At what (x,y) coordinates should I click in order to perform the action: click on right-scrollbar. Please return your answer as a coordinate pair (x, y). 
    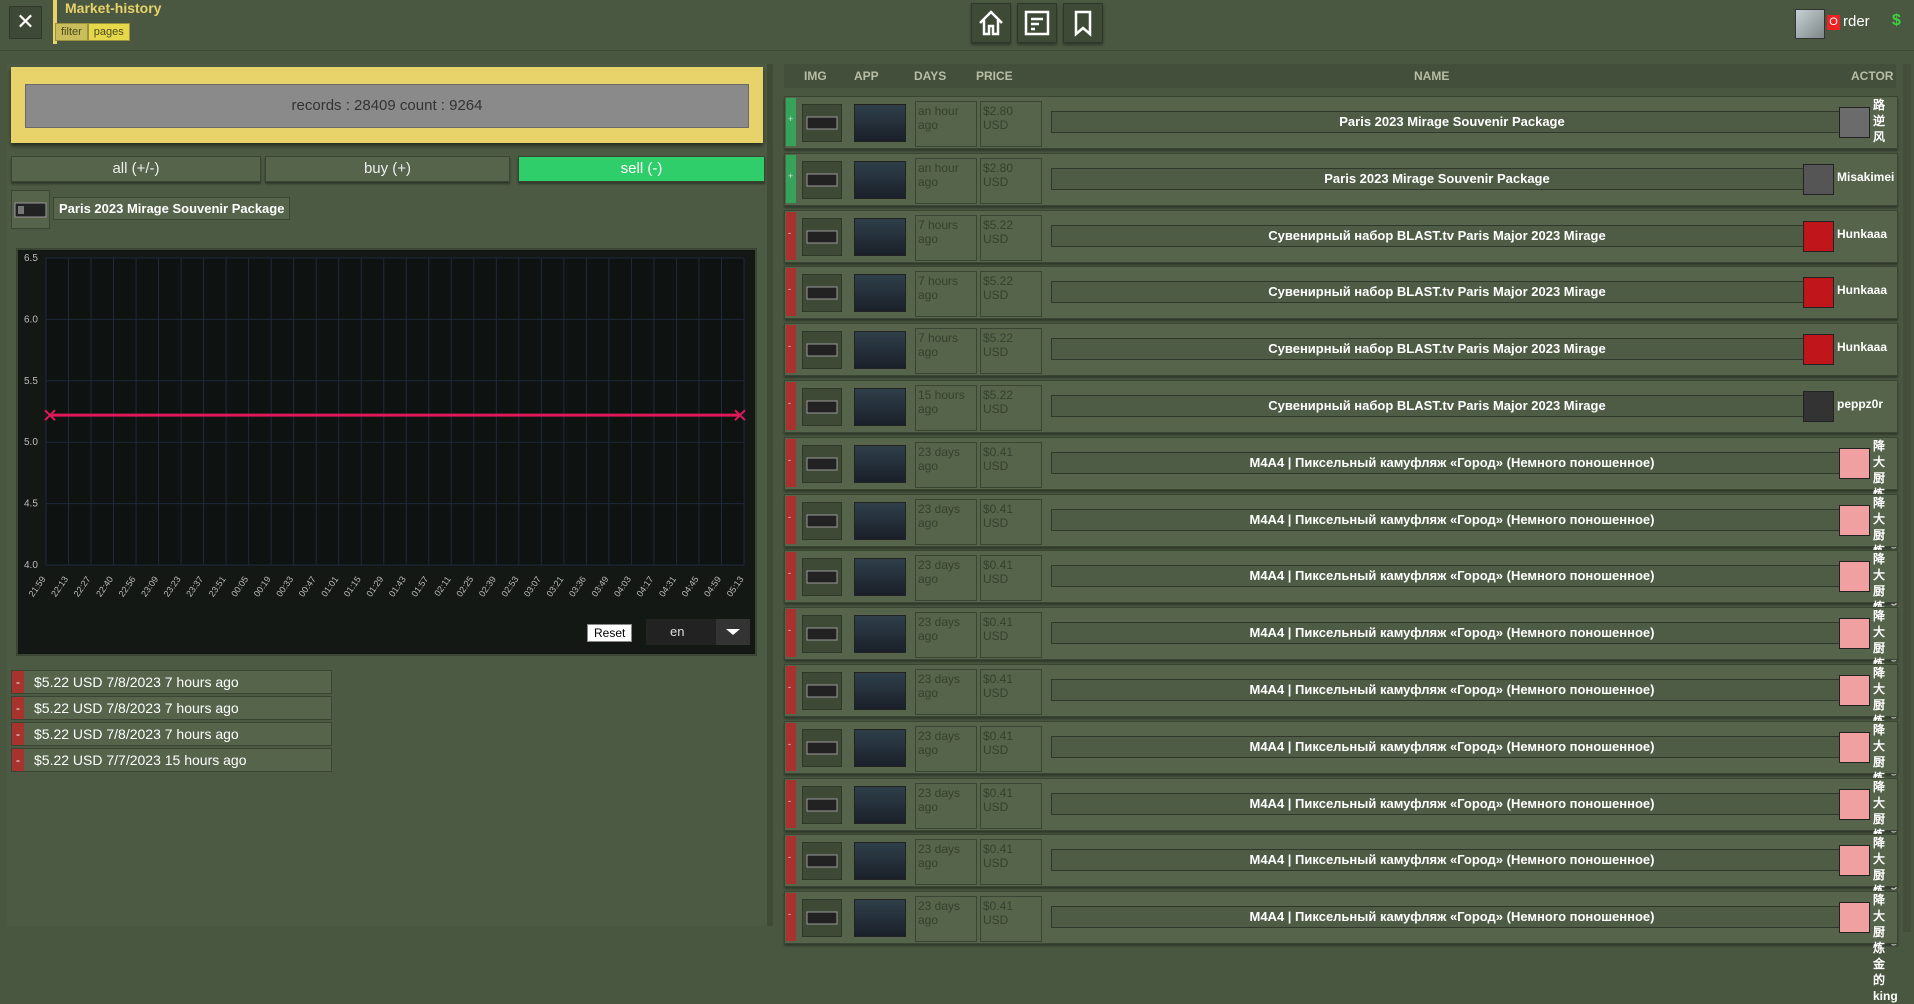
    Looking at the image, I should click on (1907, 498).